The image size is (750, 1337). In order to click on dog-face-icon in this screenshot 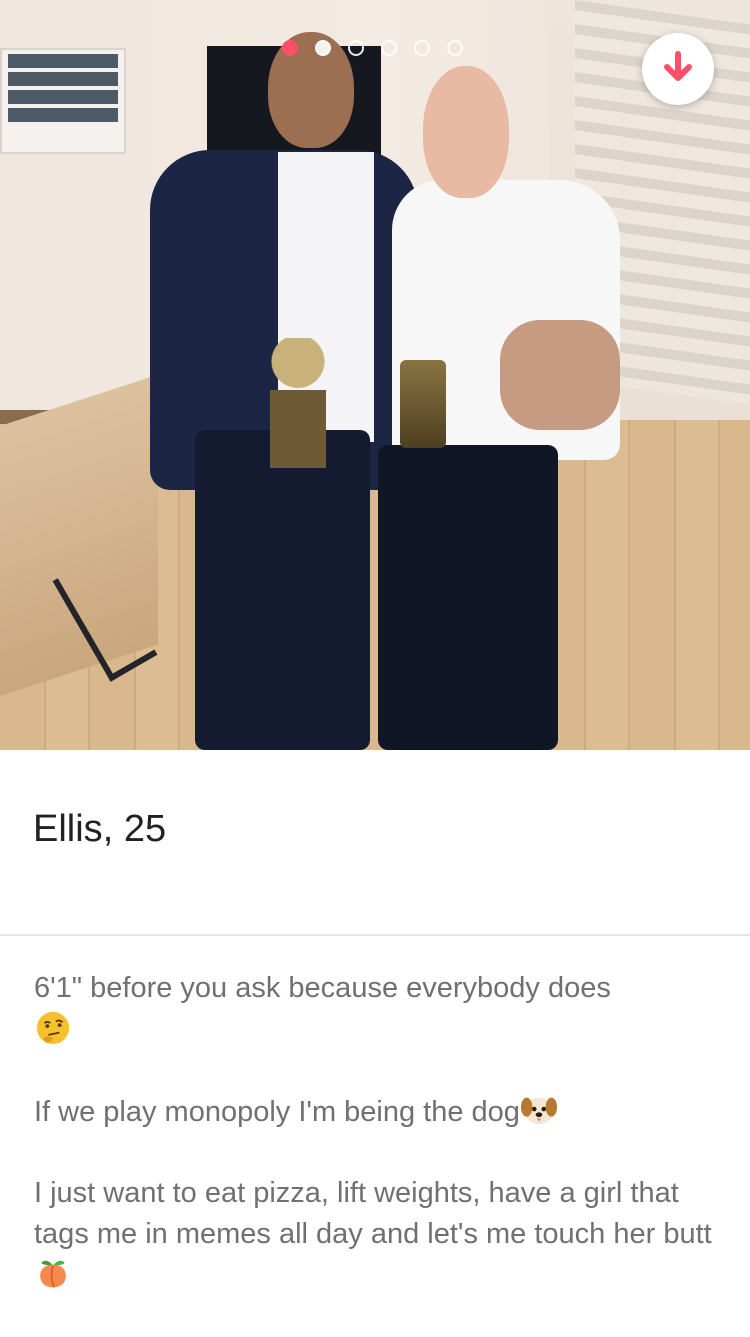, I will do `click(539, 1110)`.